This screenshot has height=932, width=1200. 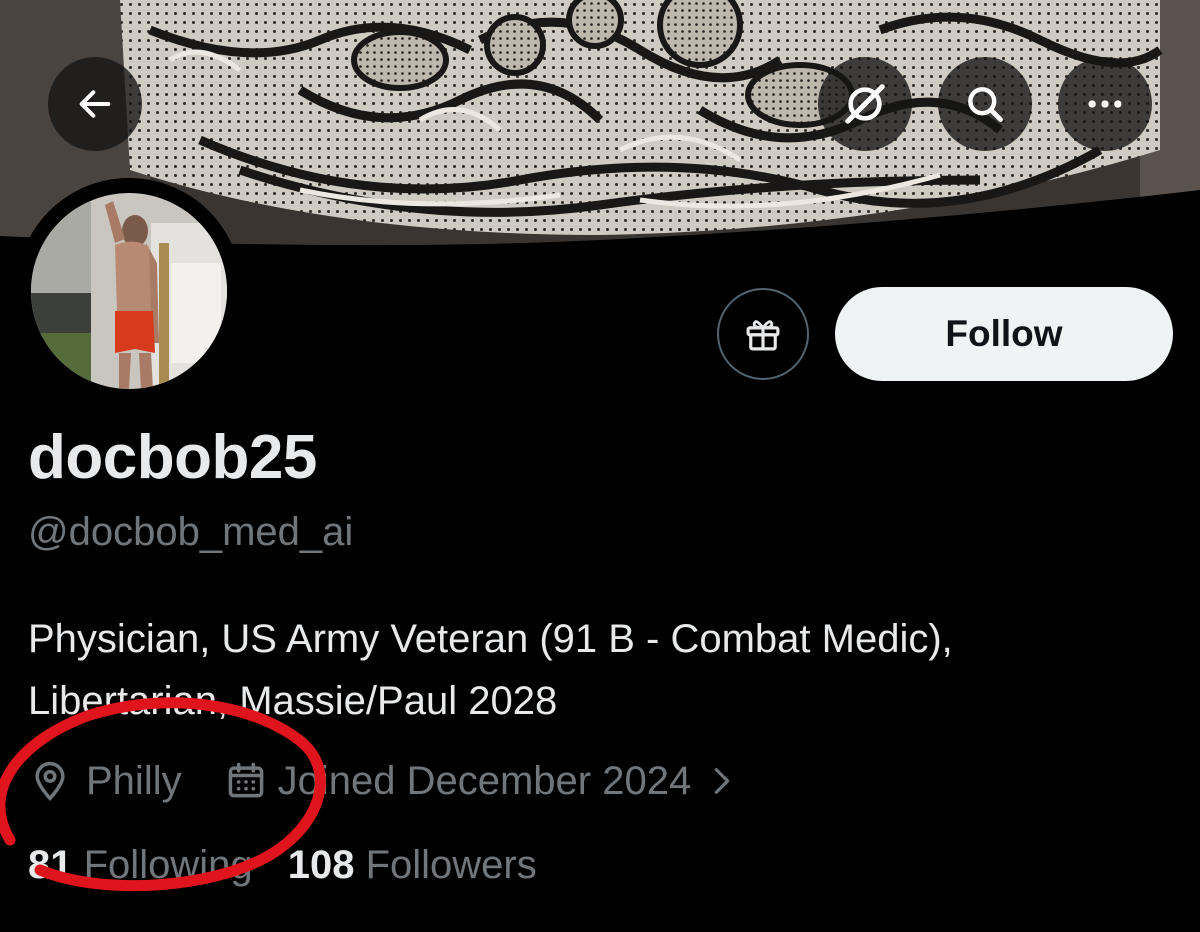 I want to click on following-count: 81, so click(x=50, y=865).